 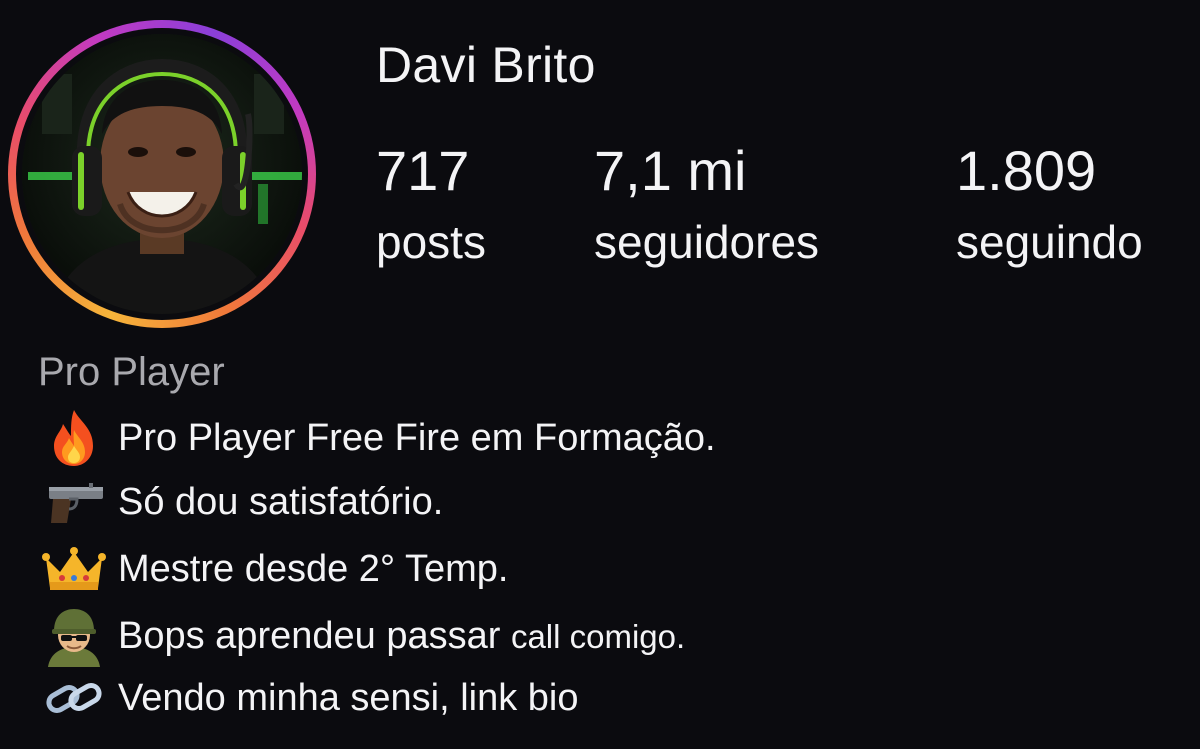 What do you see at coordinates (423, 170) in the screenshot?
I see `posts-count-value: 717` at bounding box center [423, 170].